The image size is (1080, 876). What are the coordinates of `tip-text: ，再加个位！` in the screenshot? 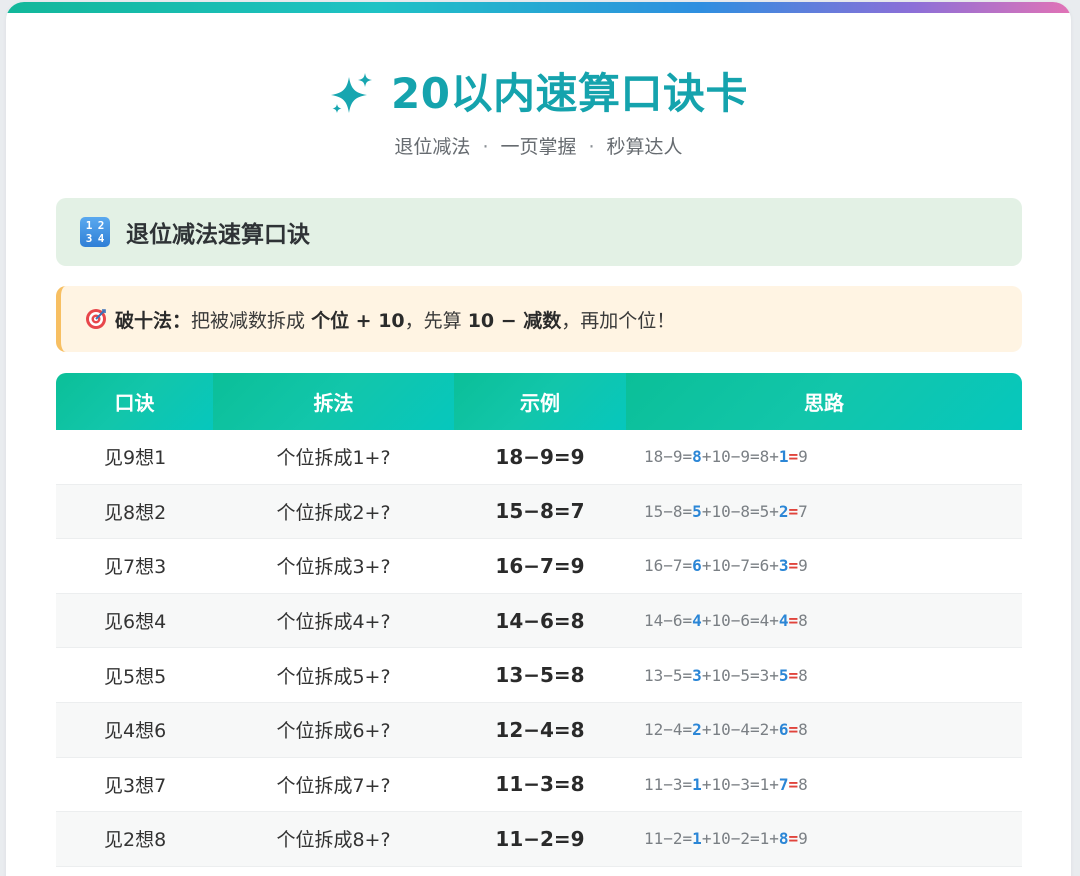 It's located at (618, 320).